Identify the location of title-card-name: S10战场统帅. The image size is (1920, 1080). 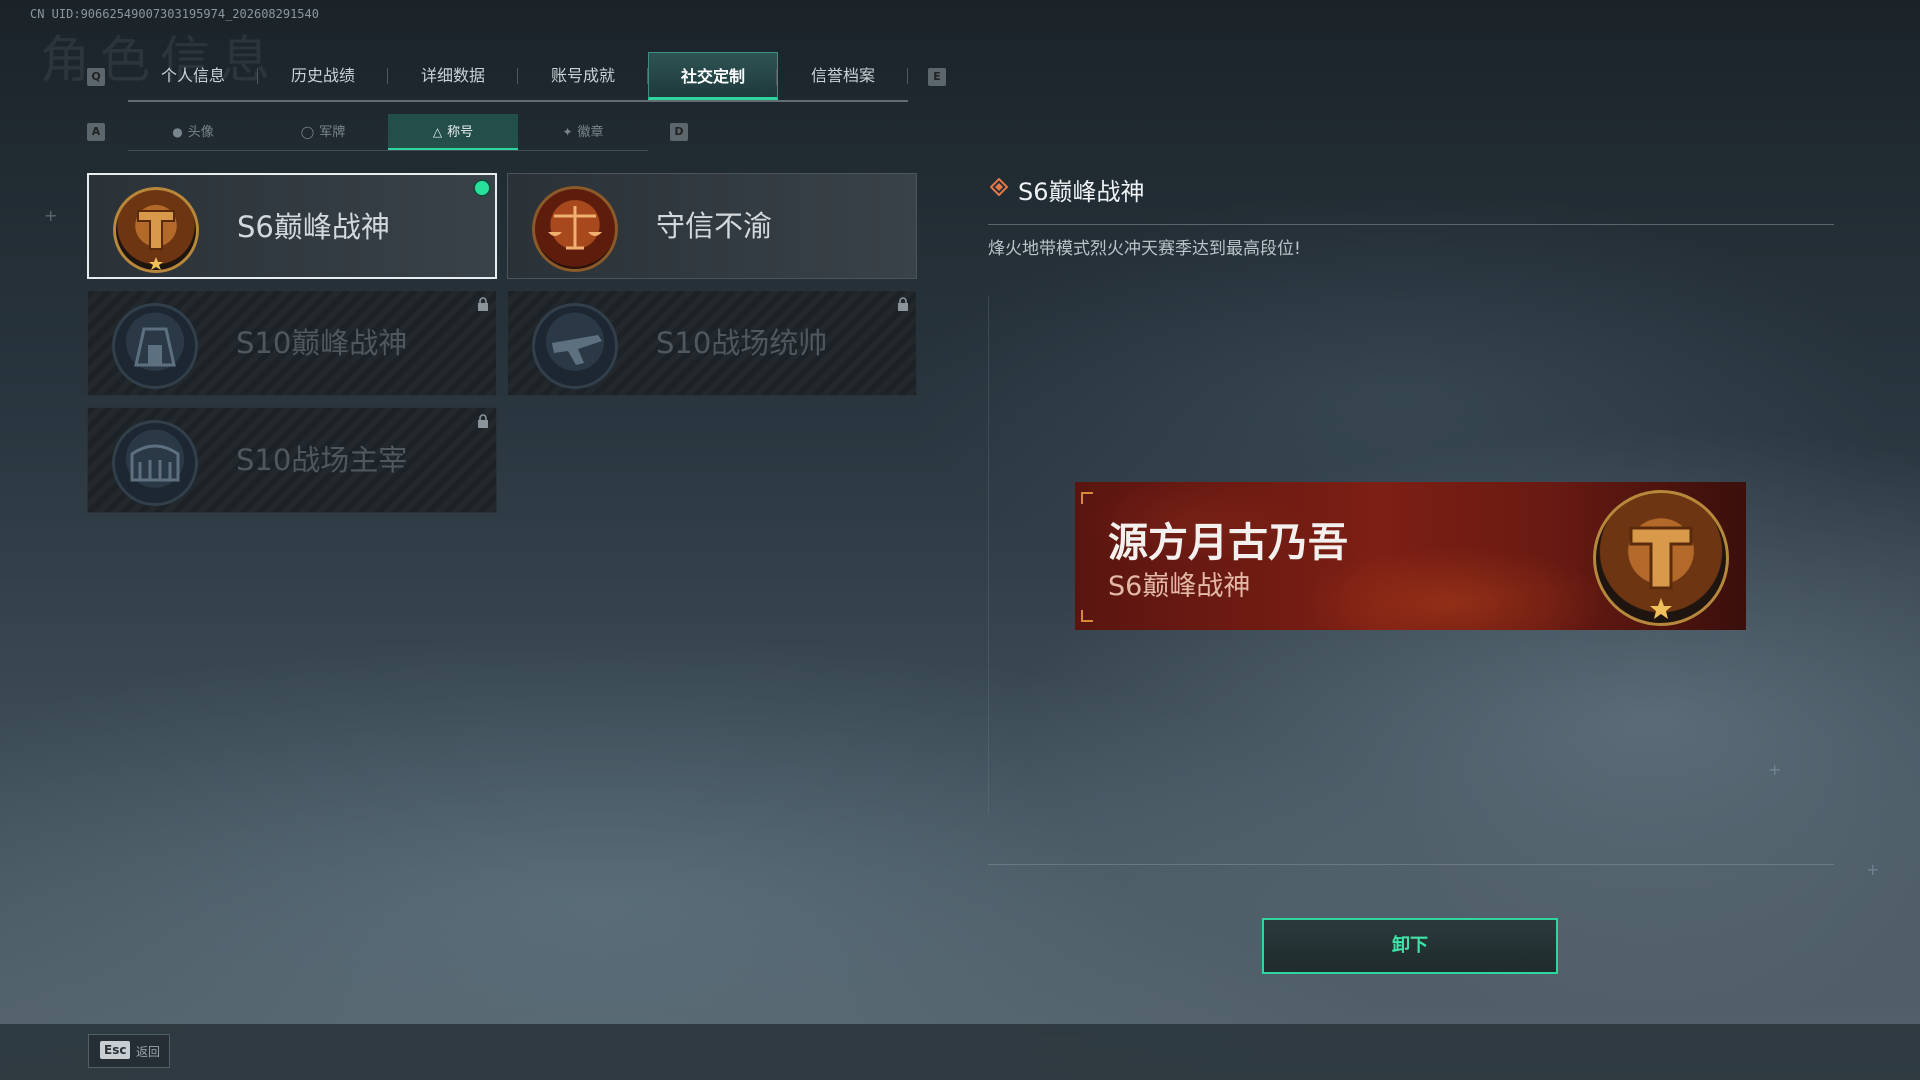
(742, 343).